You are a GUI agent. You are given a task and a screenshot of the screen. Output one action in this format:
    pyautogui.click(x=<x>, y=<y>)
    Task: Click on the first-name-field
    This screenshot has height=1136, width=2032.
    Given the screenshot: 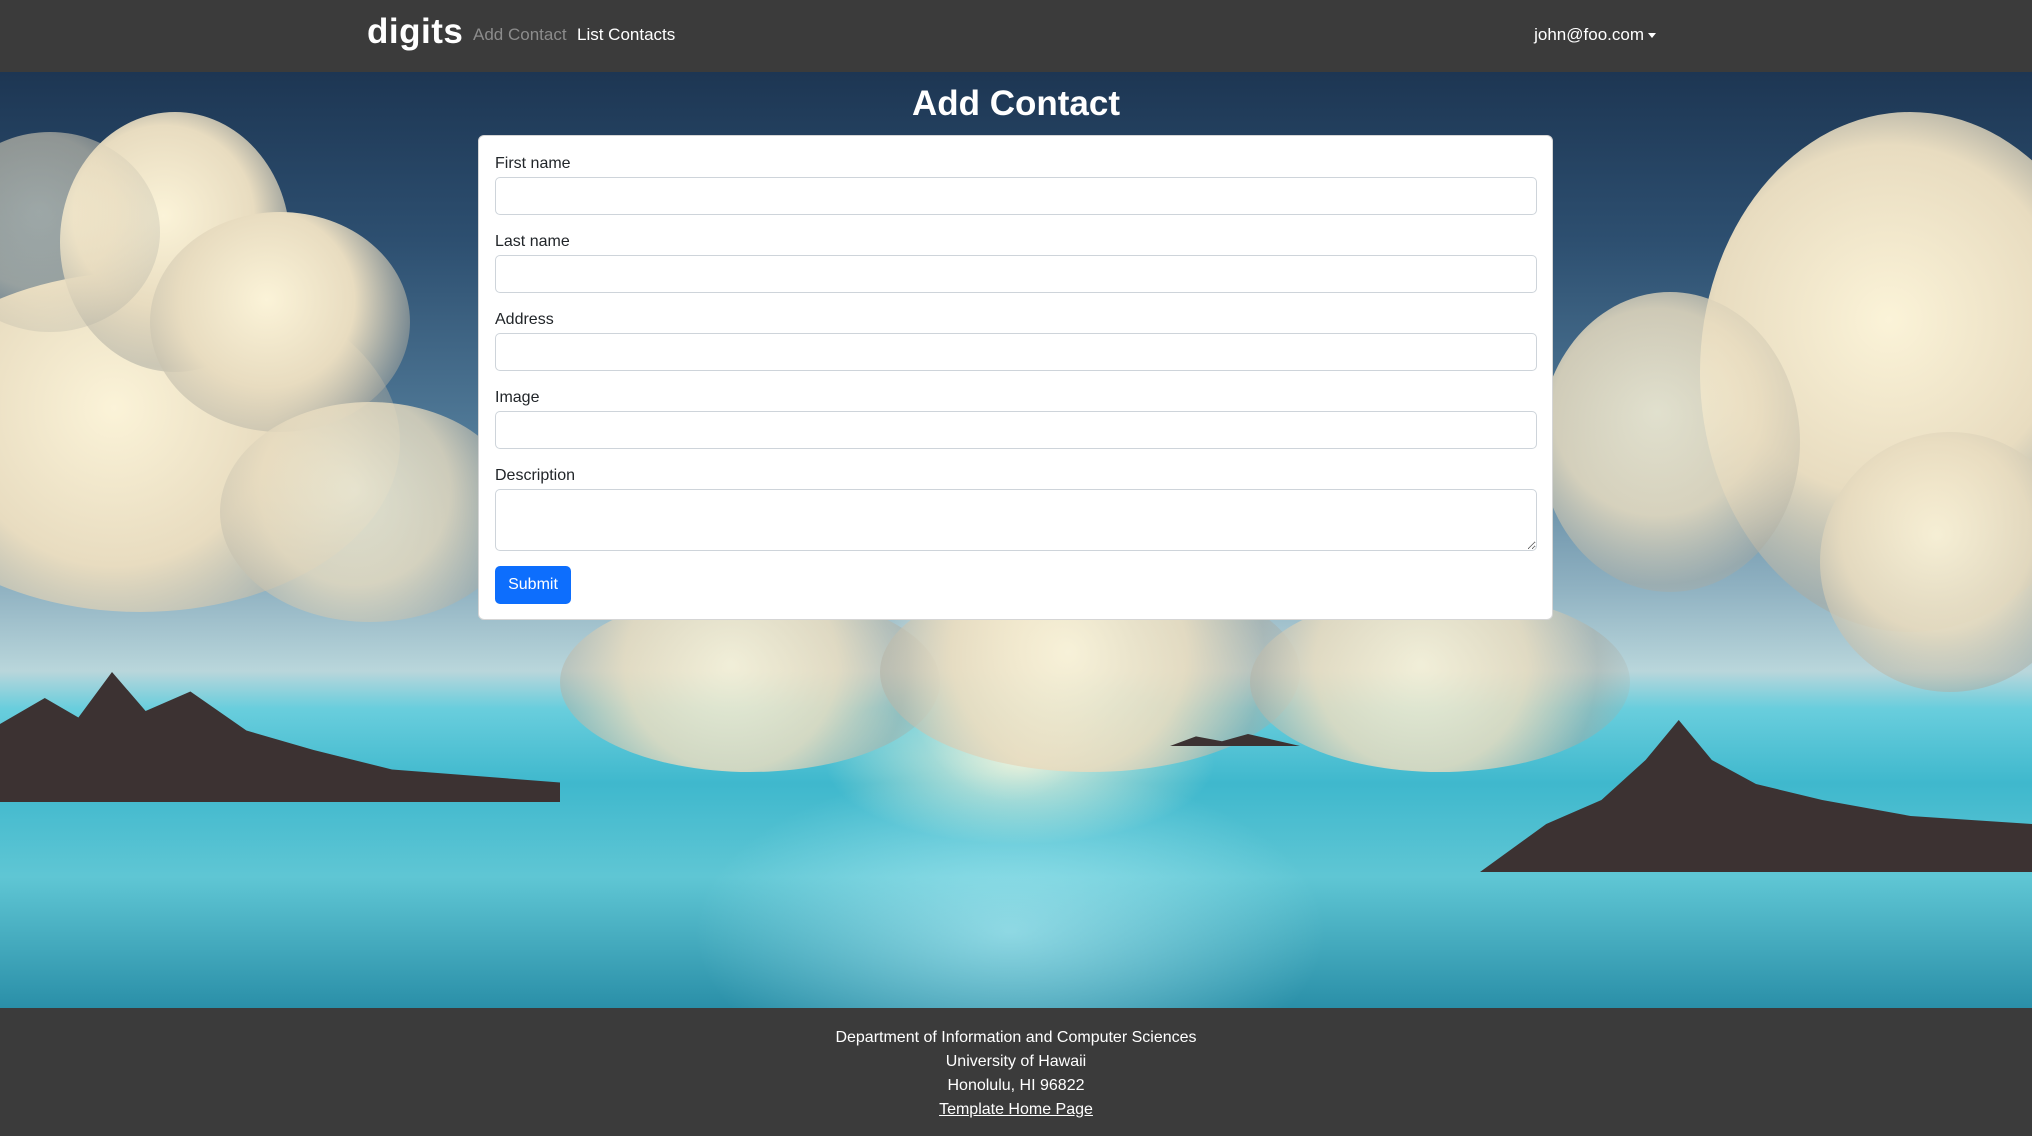 What is the action you would take?
    pyautogui.click(x=1016, y=196)
    